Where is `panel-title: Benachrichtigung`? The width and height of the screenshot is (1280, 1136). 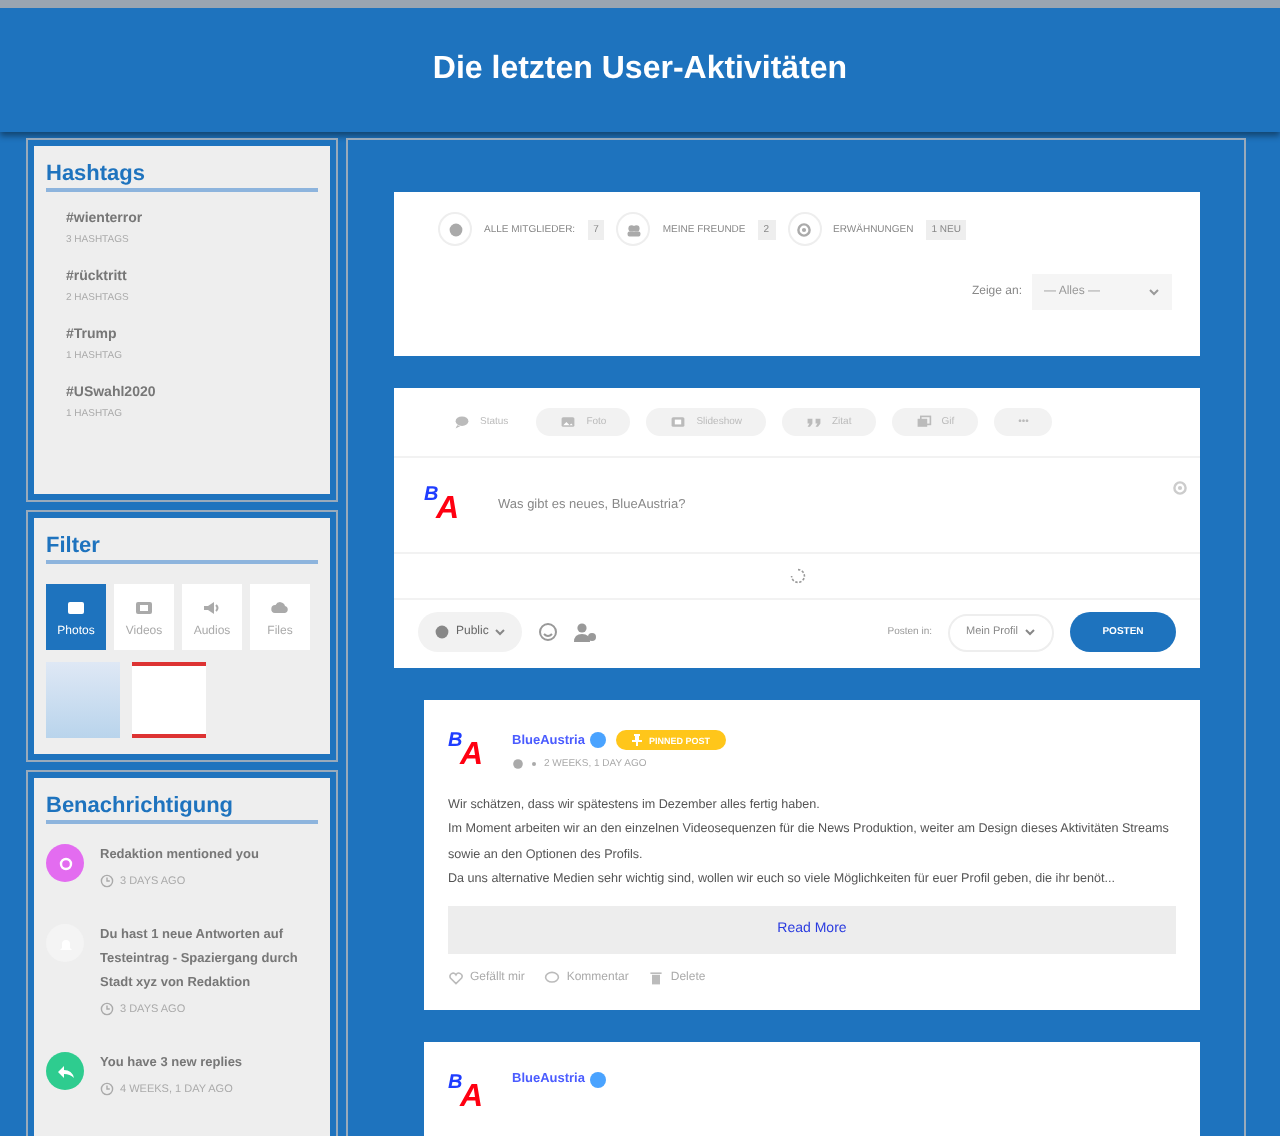
panel-title: Benachrichtigung is located at coordinates (182, 809).